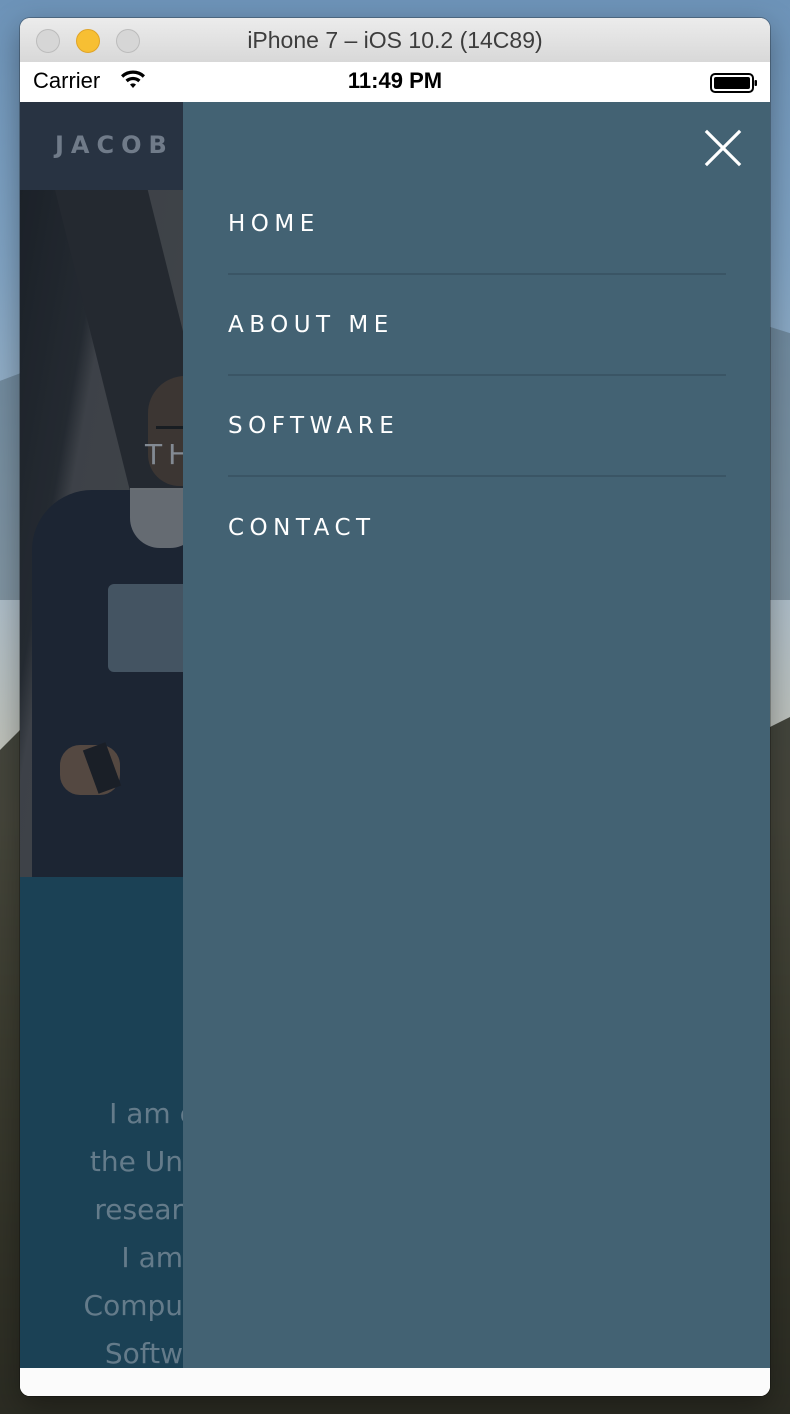 This screenshot has height=1414, width=790. What do you see at coordinates (311, 324) in the screenshot?
I see `menu-item-label: ABOUT ME` at bounding box center [311, 324].